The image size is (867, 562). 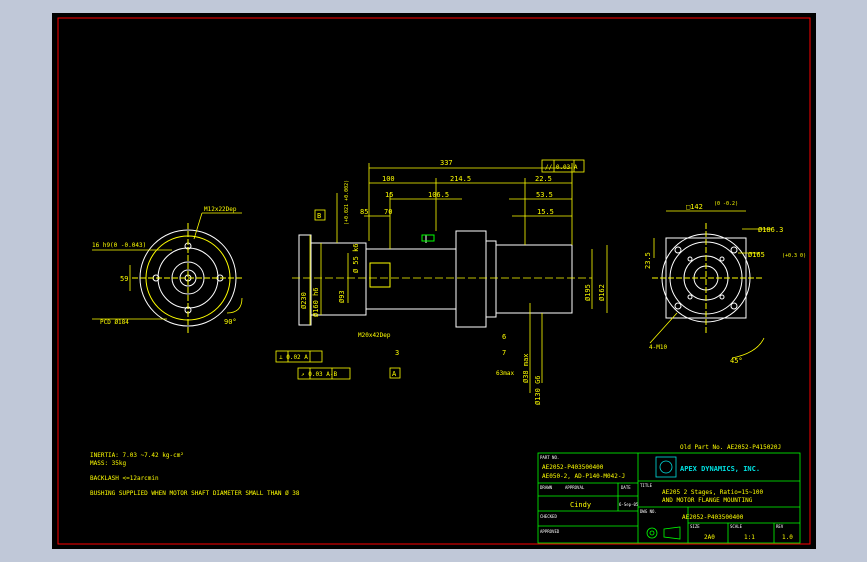 What do you see at coordinates (526, 368) in the screenshot?
I see `dia-38max: Ø38 max` at bounding box center [526, 368].